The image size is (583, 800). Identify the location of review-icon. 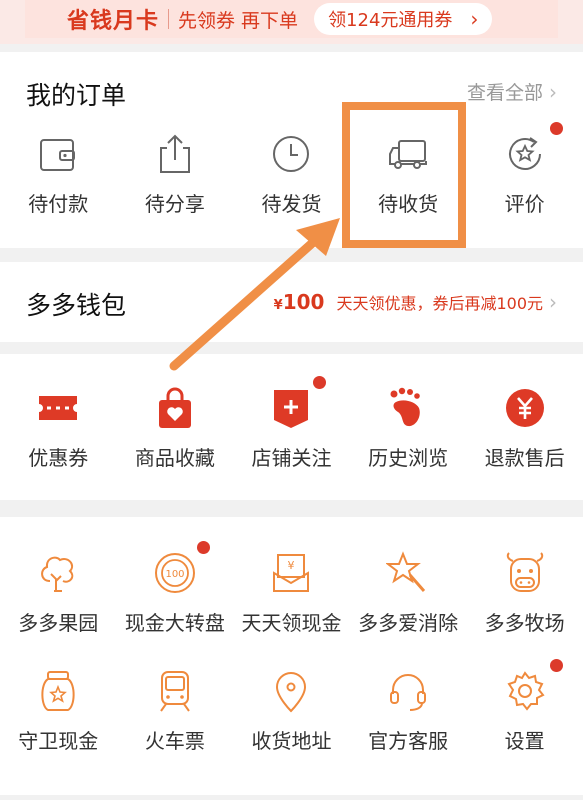
(525, 154).